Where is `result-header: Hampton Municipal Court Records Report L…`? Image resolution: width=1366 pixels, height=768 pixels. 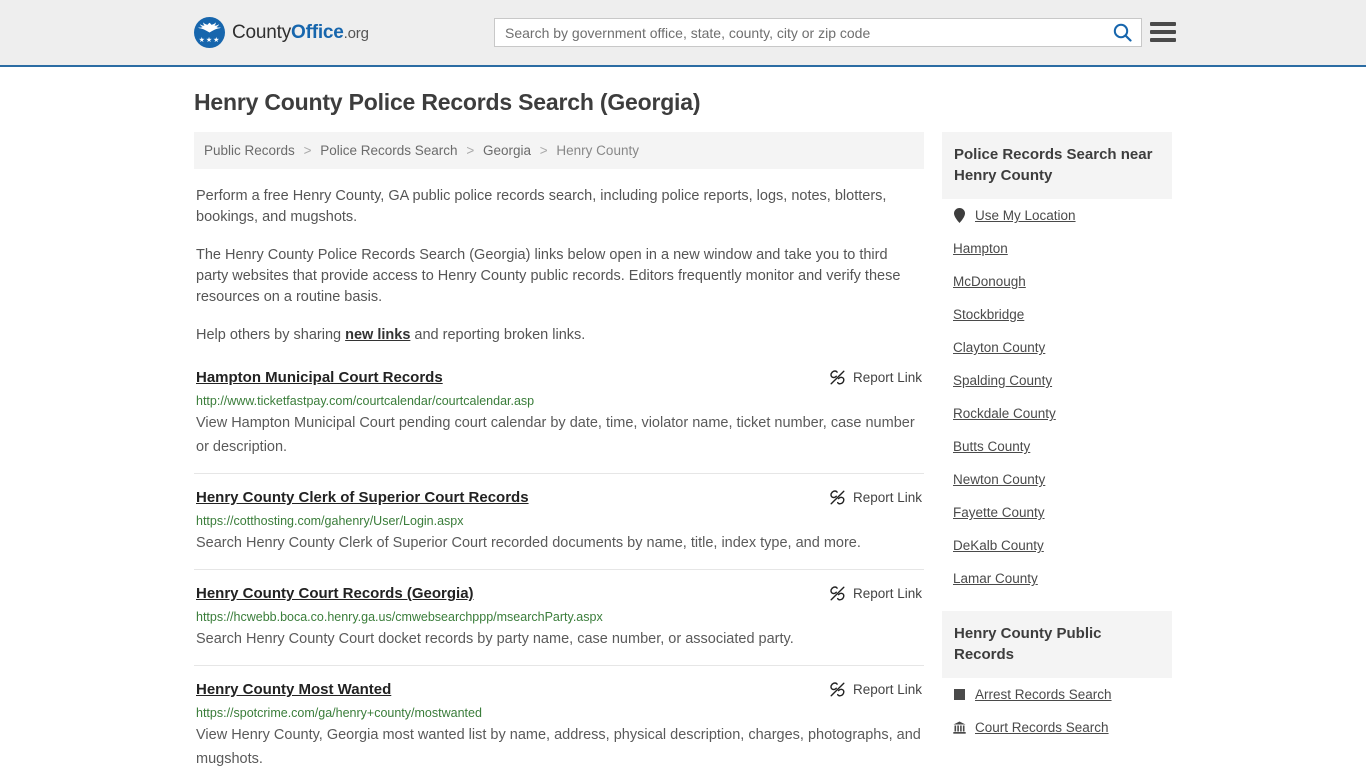 result-header: Hampton Municipal Court Records Report L… is located at coordinates (559, 378).